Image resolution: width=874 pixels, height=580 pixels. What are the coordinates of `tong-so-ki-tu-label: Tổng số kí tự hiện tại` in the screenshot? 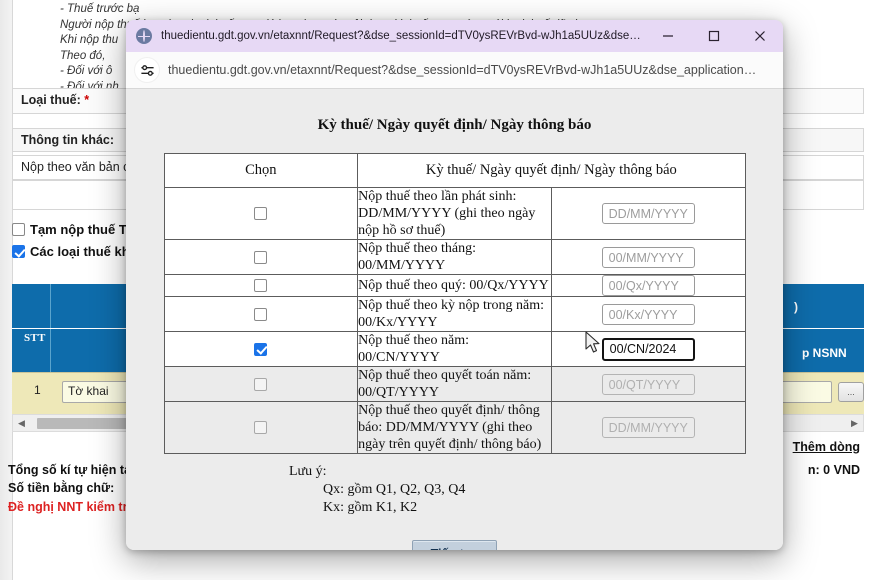 It's located at (71, 470).